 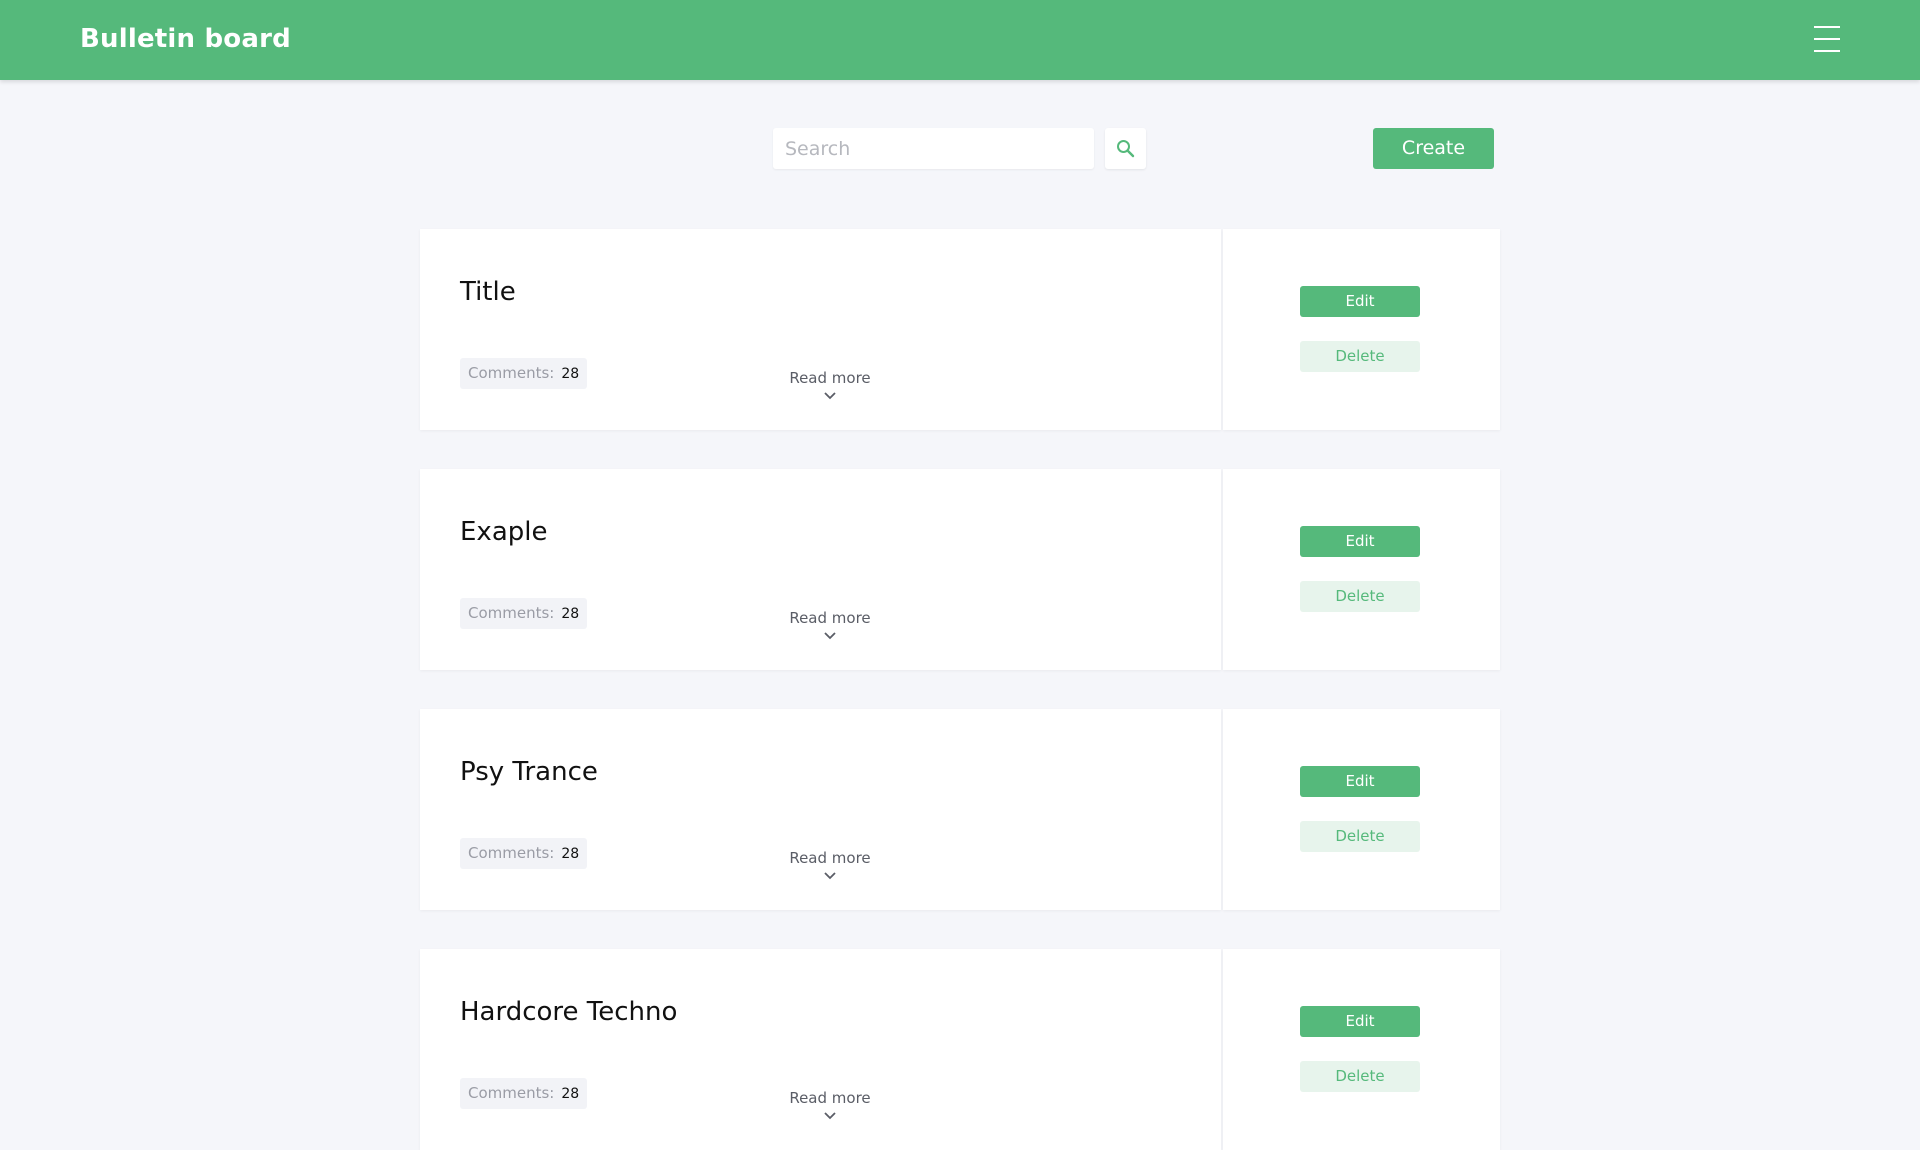 I want to click on post-card: Title Comments: 28 Read more Edit Delete, so click(x=960, y=329).